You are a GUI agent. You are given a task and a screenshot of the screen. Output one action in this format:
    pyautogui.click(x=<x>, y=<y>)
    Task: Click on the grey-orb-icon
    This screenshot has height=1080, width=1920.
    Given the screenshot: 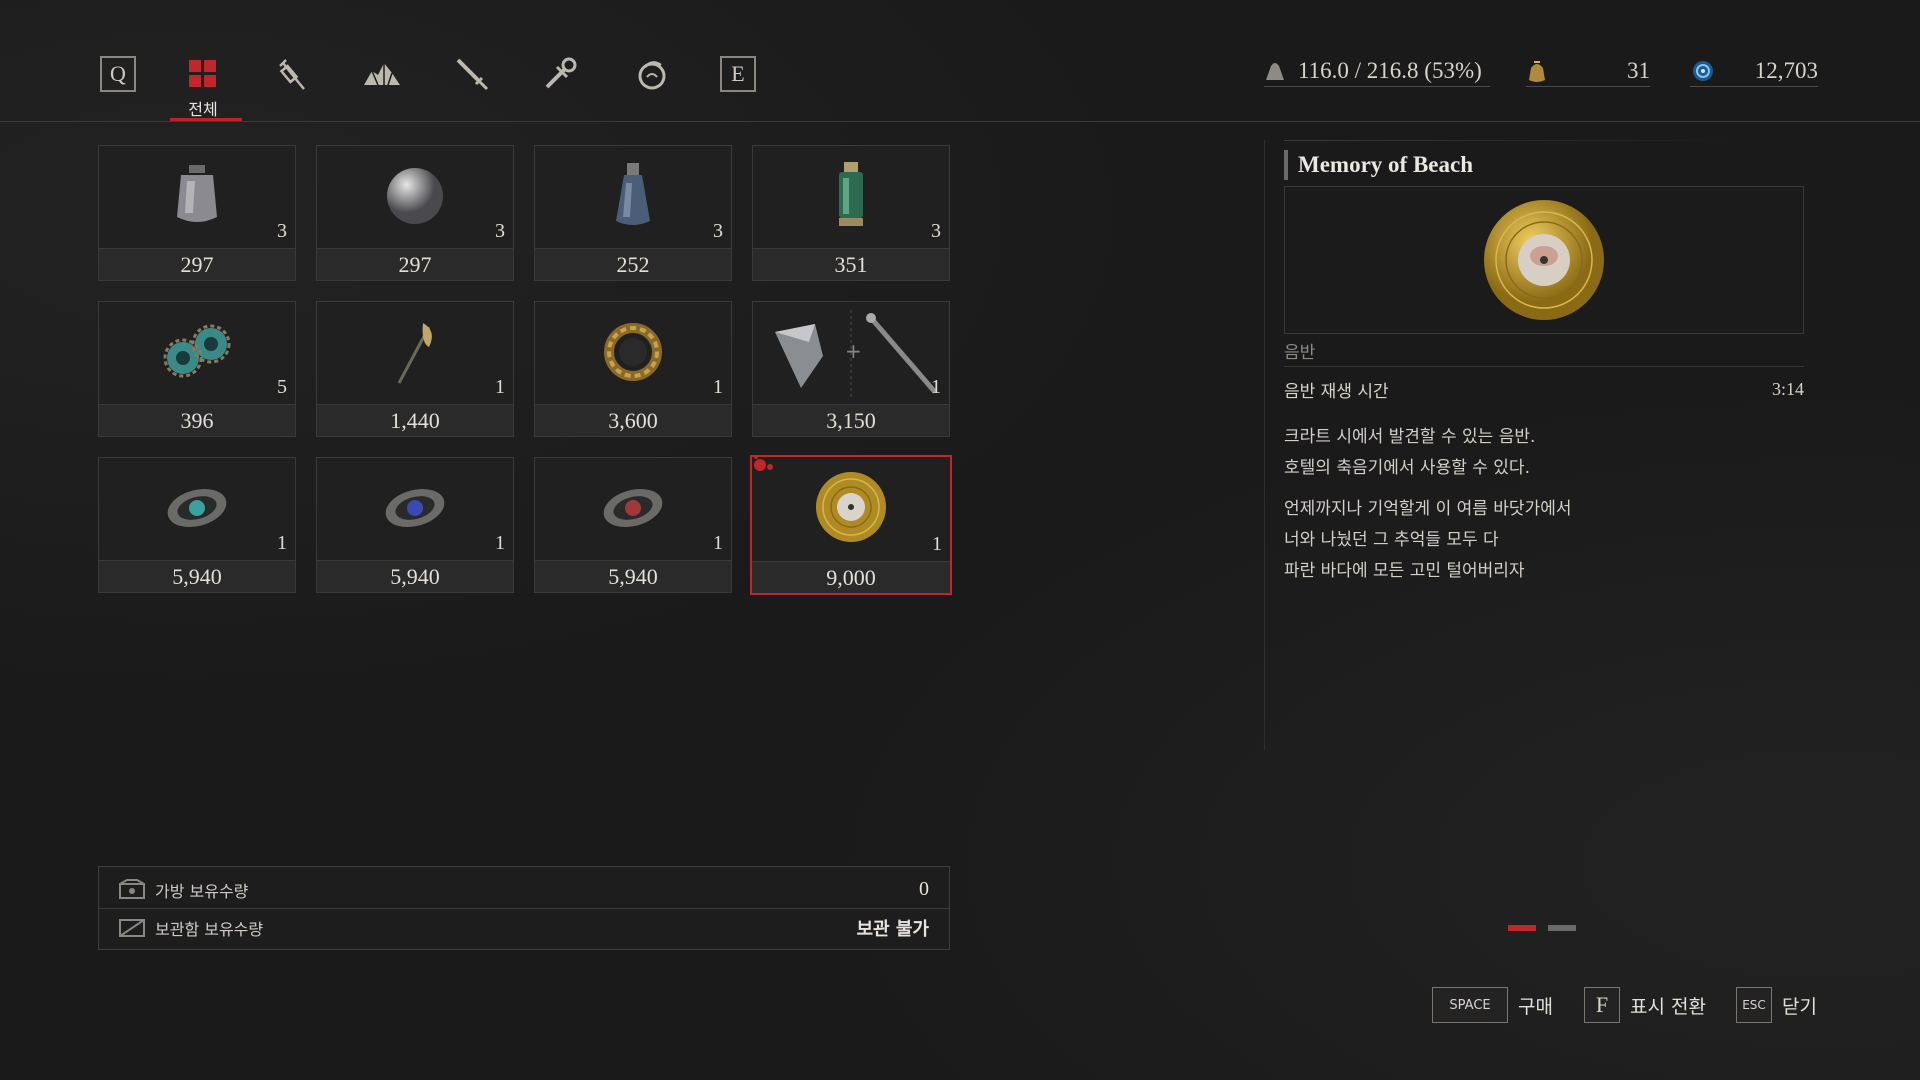 What is the action you would take?
    pyautogui.click(x=415, y=196)
    